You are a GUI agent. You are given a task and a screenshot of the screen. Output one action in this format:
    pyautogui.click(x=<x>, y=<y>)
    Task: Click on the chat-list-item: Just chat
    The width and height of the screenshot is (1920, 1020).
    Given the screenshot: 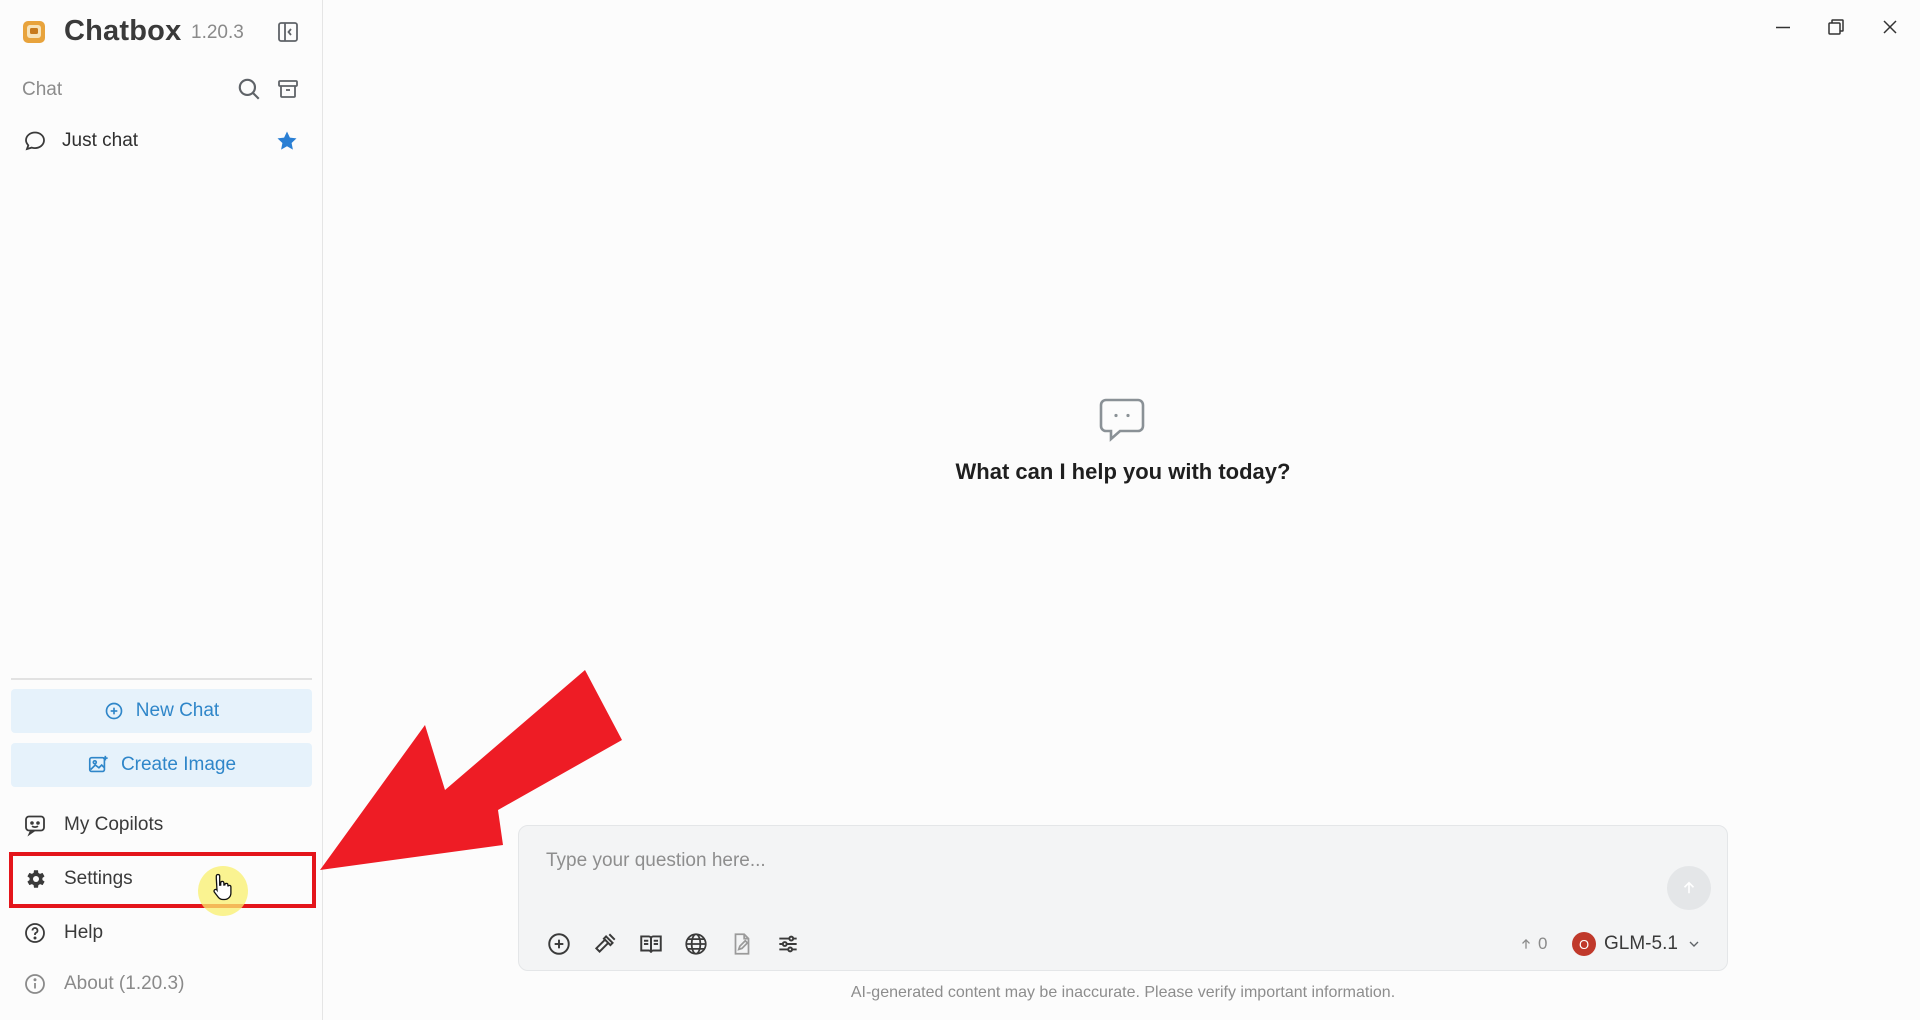 What is the action you would take?
    pyautogui.click(x=161, y=141)
    